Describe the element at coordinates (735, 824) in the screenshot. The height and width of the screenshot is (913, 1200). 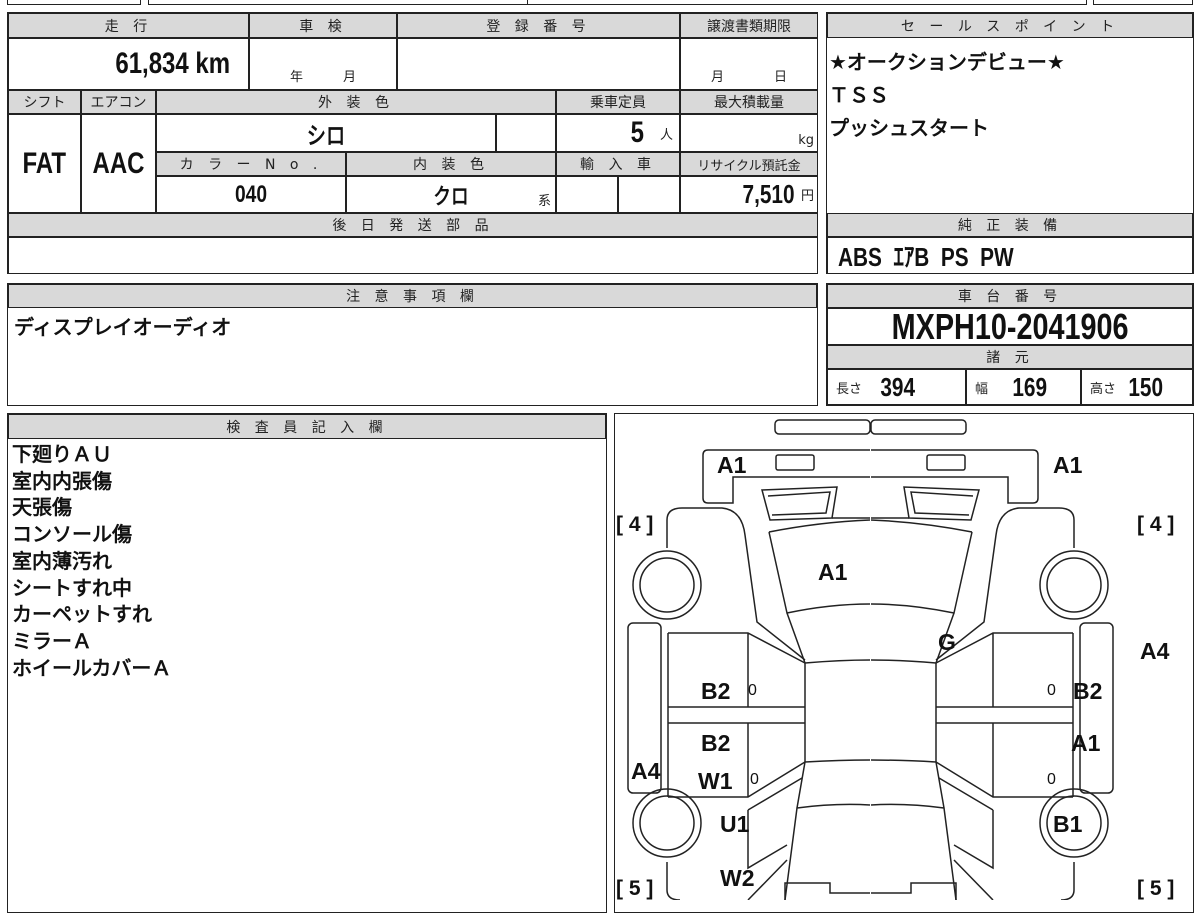
I see `damage-label: U1` at that location.